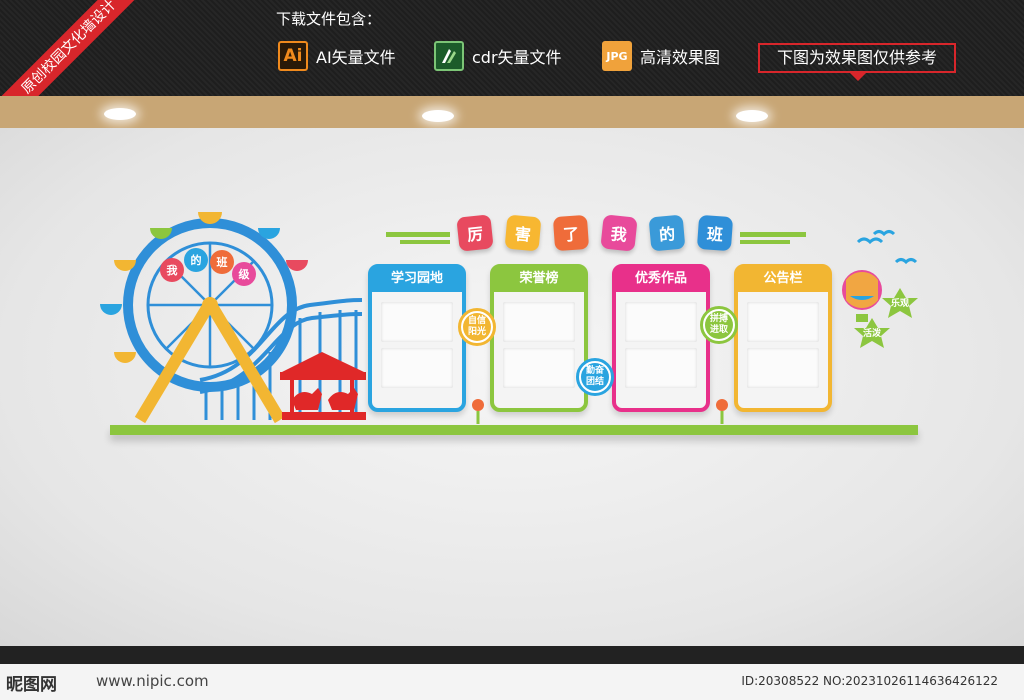 Image resolution: width=1024 pixels, height=700 pixels. Describe the element at coordinates (417, 280) in the screenshot. I see `board-title: 学习园地` at that location.